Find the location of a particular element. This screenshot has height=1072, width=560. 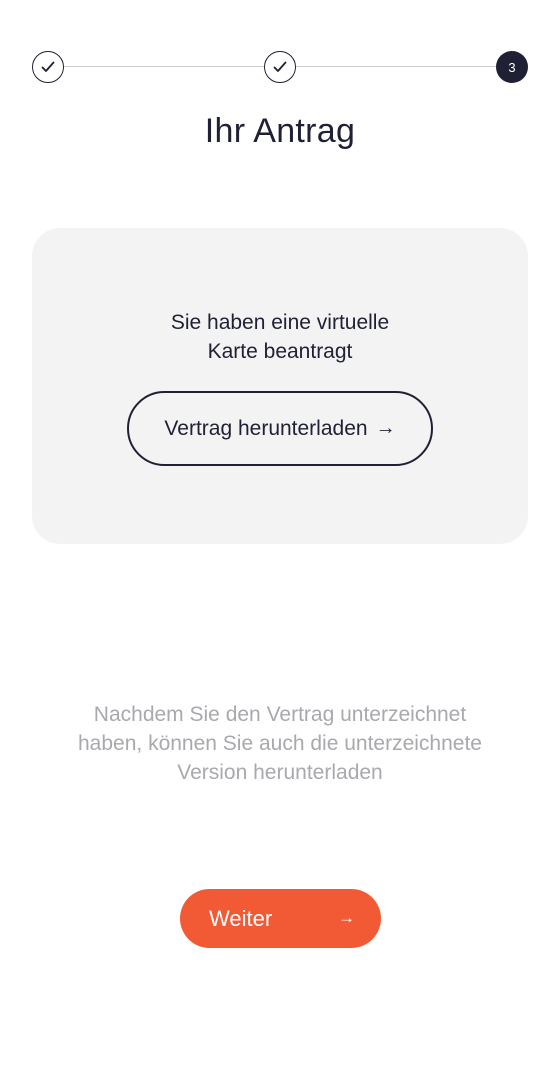

download-contract-button: Vertrag herunterladen → is located at coordinates (280, 428).